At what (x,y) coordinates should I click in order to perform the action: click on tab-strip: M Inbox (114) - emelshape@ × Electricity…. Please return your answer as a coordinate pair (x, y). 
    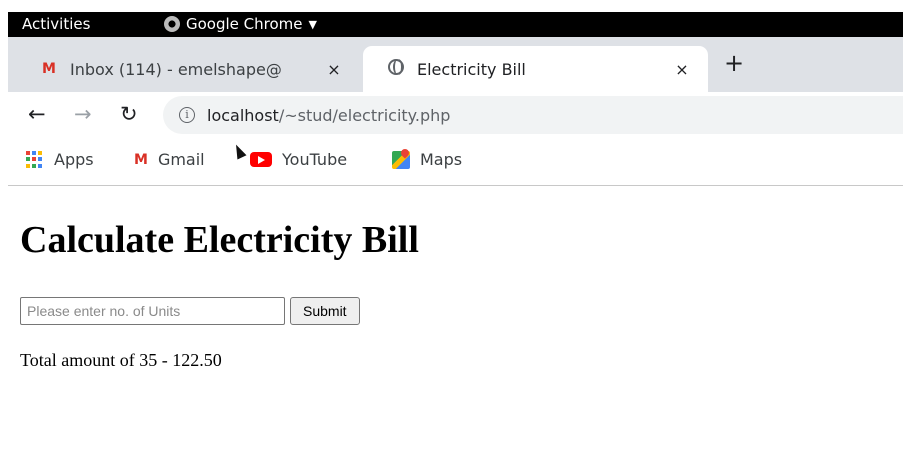
    Looking at the image, I should click on (455, 64).